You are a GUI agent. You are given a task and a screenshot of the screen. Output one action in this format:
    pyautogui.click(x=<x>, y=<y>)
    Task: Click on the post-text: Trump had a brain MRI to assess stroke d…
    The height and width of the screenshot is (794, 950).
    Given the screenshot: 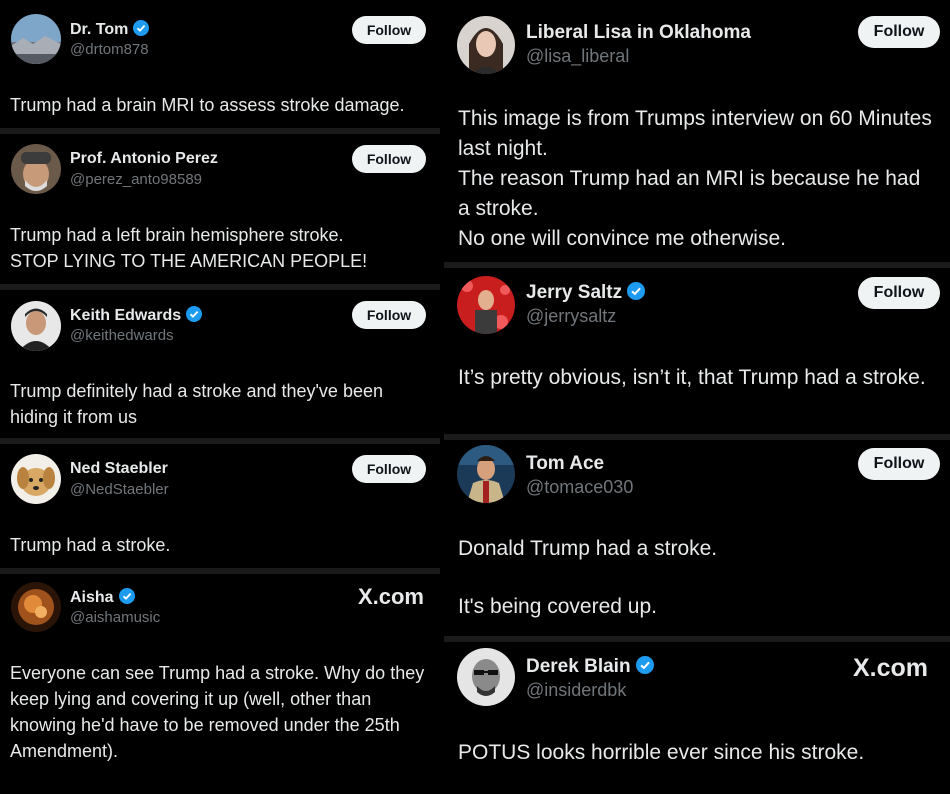 What is the action you would take?
    pyautogui.click(x=221, y=105)
    